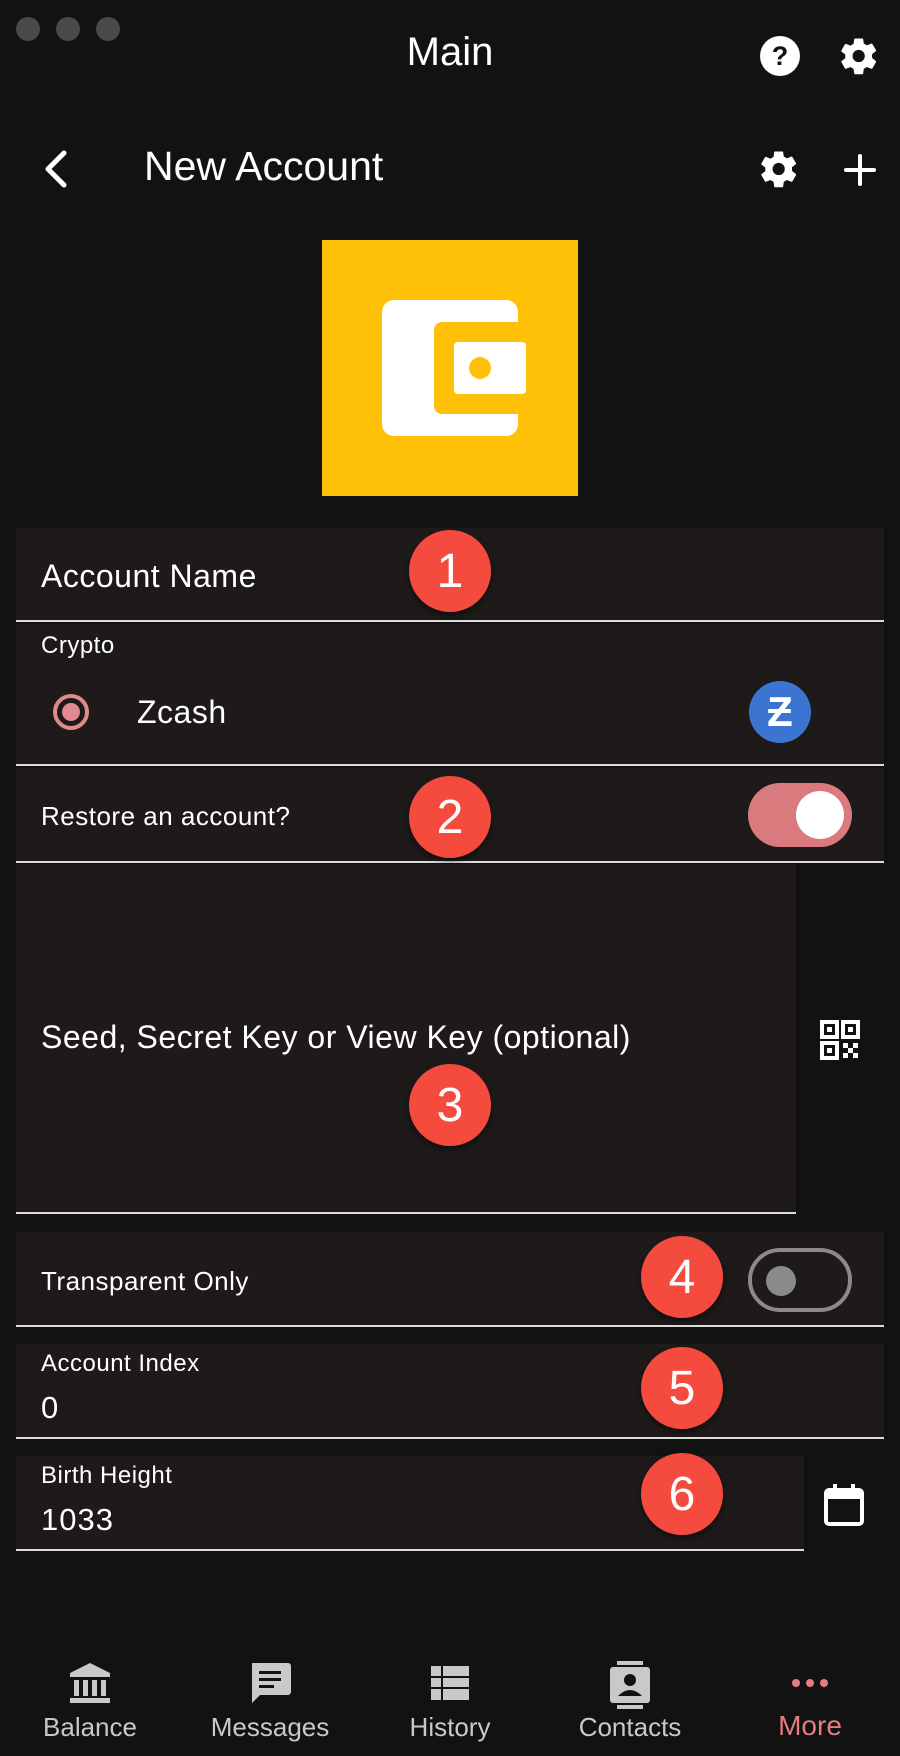 This screenshot has width=900, height=1756. Describe the element at coordinates (800, 1280) in the screenshot. I see `transparent-only-toggle` at that location.